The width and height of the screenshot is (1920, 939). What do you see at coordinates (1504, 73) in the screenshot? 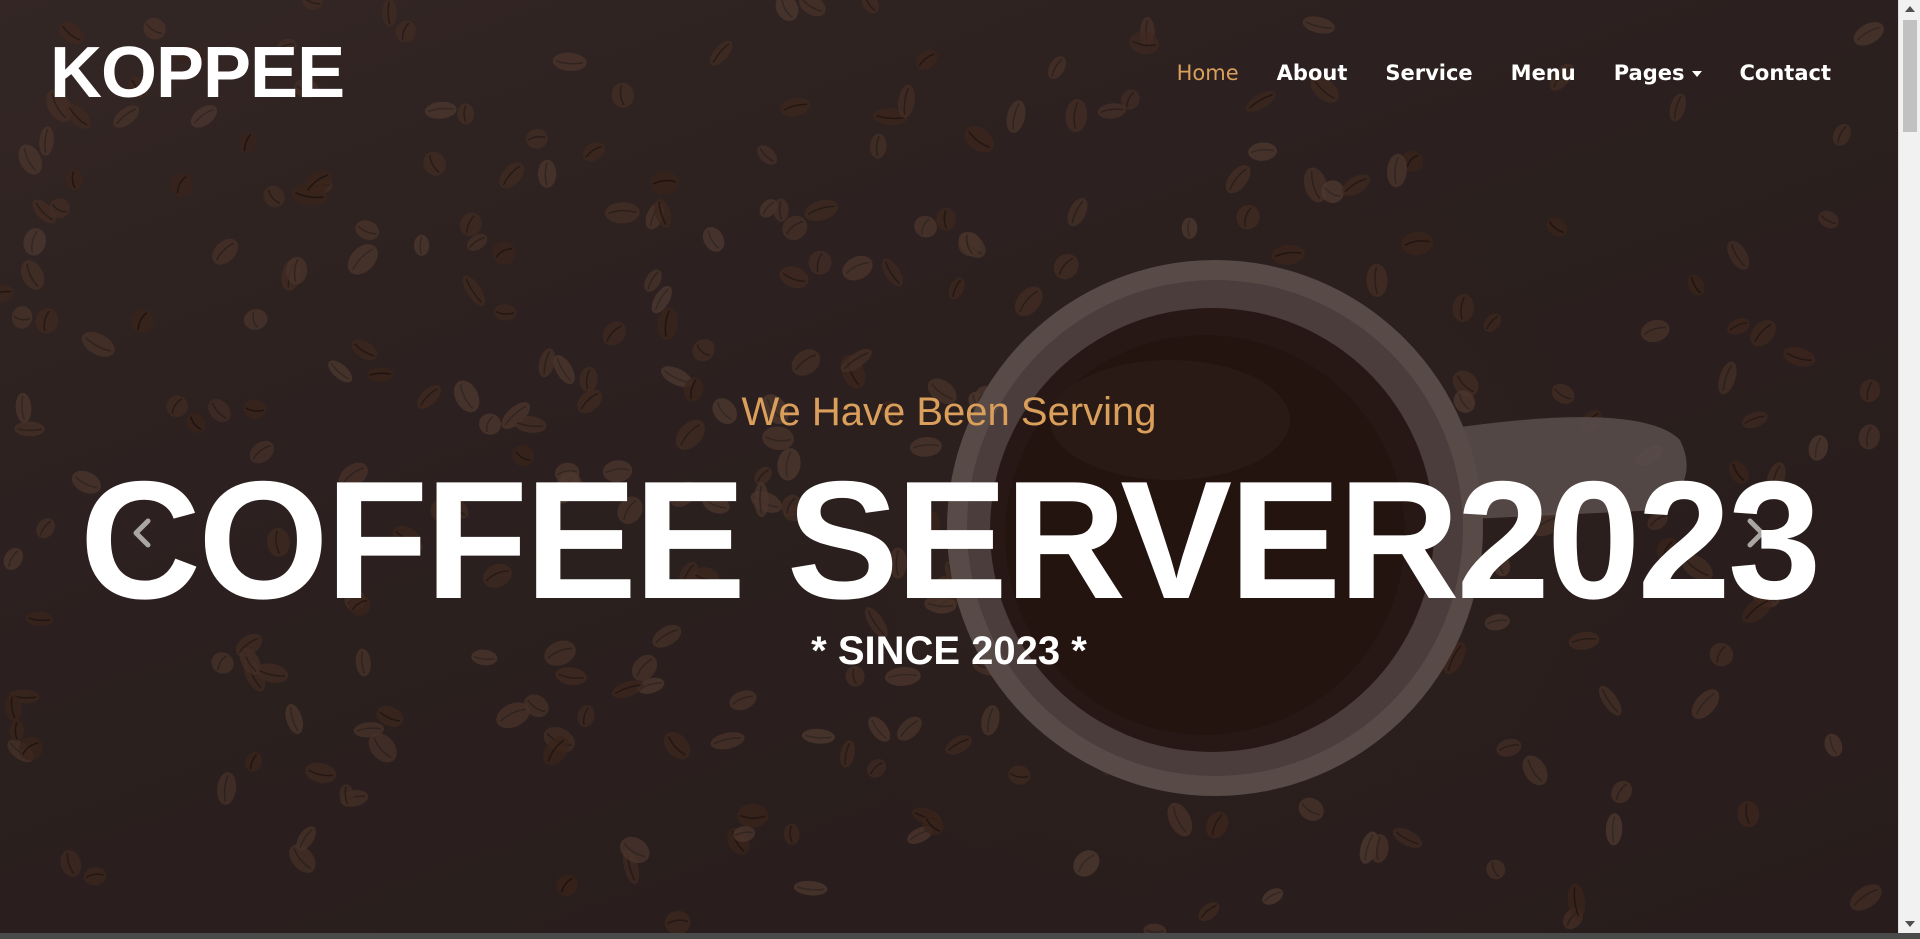
I see `main-nav: Home About Service Menu Pages Contact` at bounding box center [1504, 73].